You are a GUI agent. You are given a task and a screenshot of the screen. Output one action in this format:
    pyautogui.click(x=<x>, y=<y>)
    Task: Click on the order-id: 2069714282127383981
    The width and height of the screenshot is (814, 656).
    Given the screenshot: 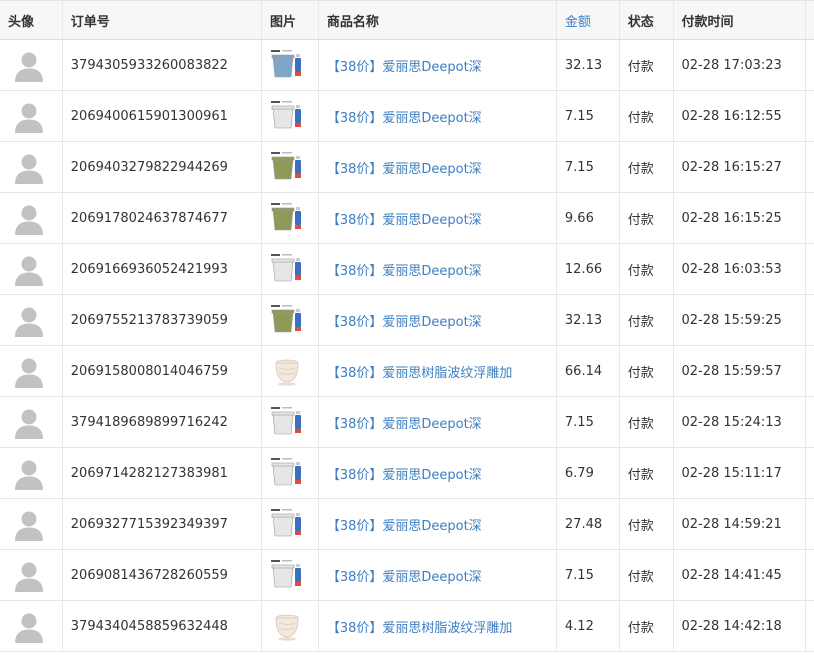 What is the action you would take?
    pyautogui.click(x=161, y=473)
    